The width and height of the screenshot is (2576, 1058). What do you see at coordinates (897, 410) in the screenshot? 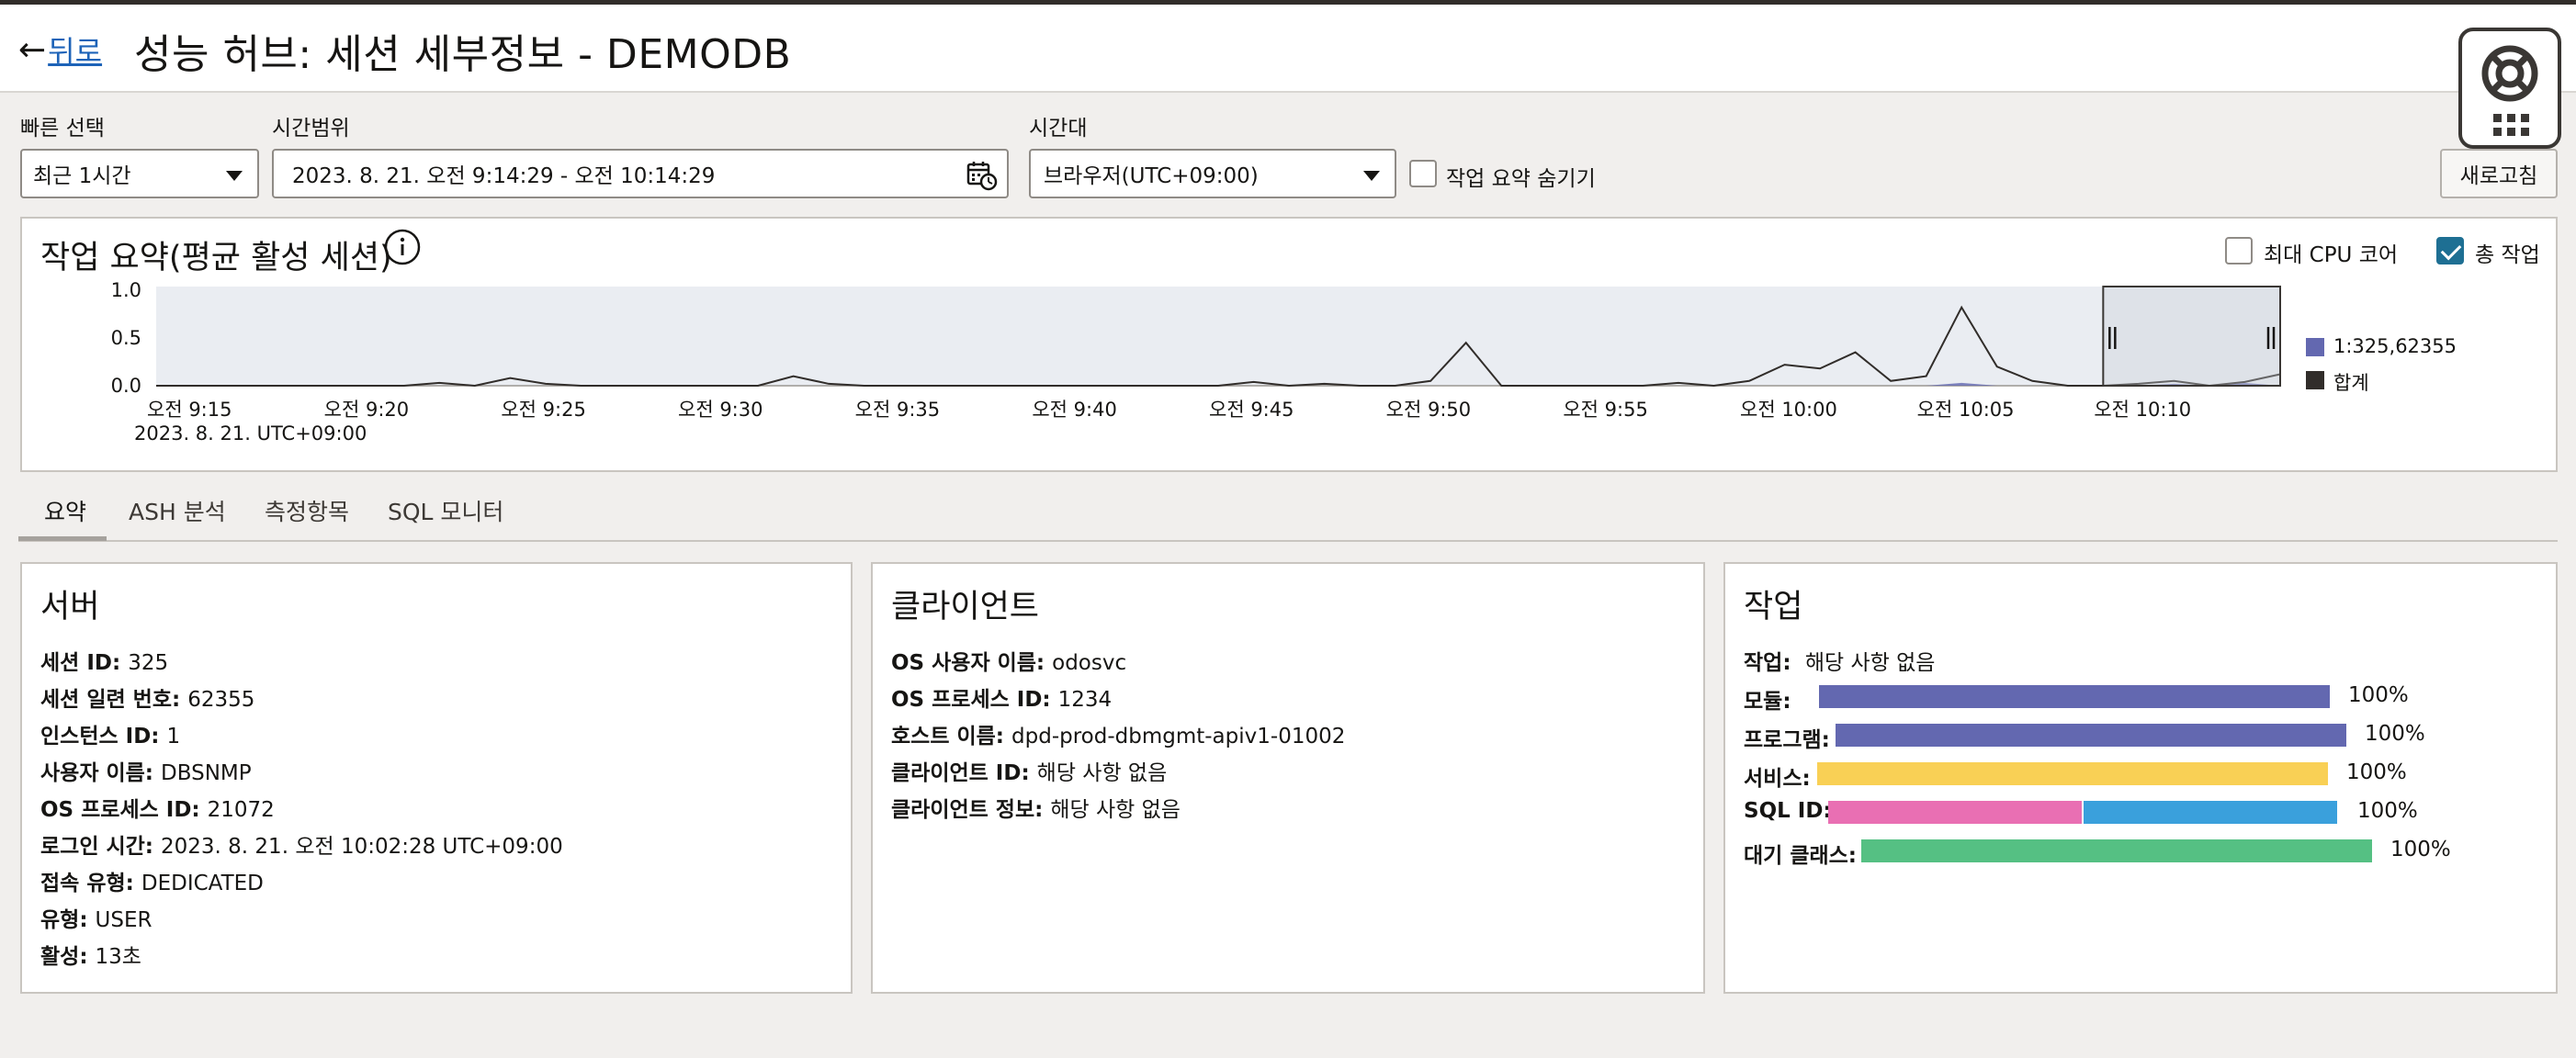
I see `x-tick-label: 오전 9:35` at bounding box center [897, 410].